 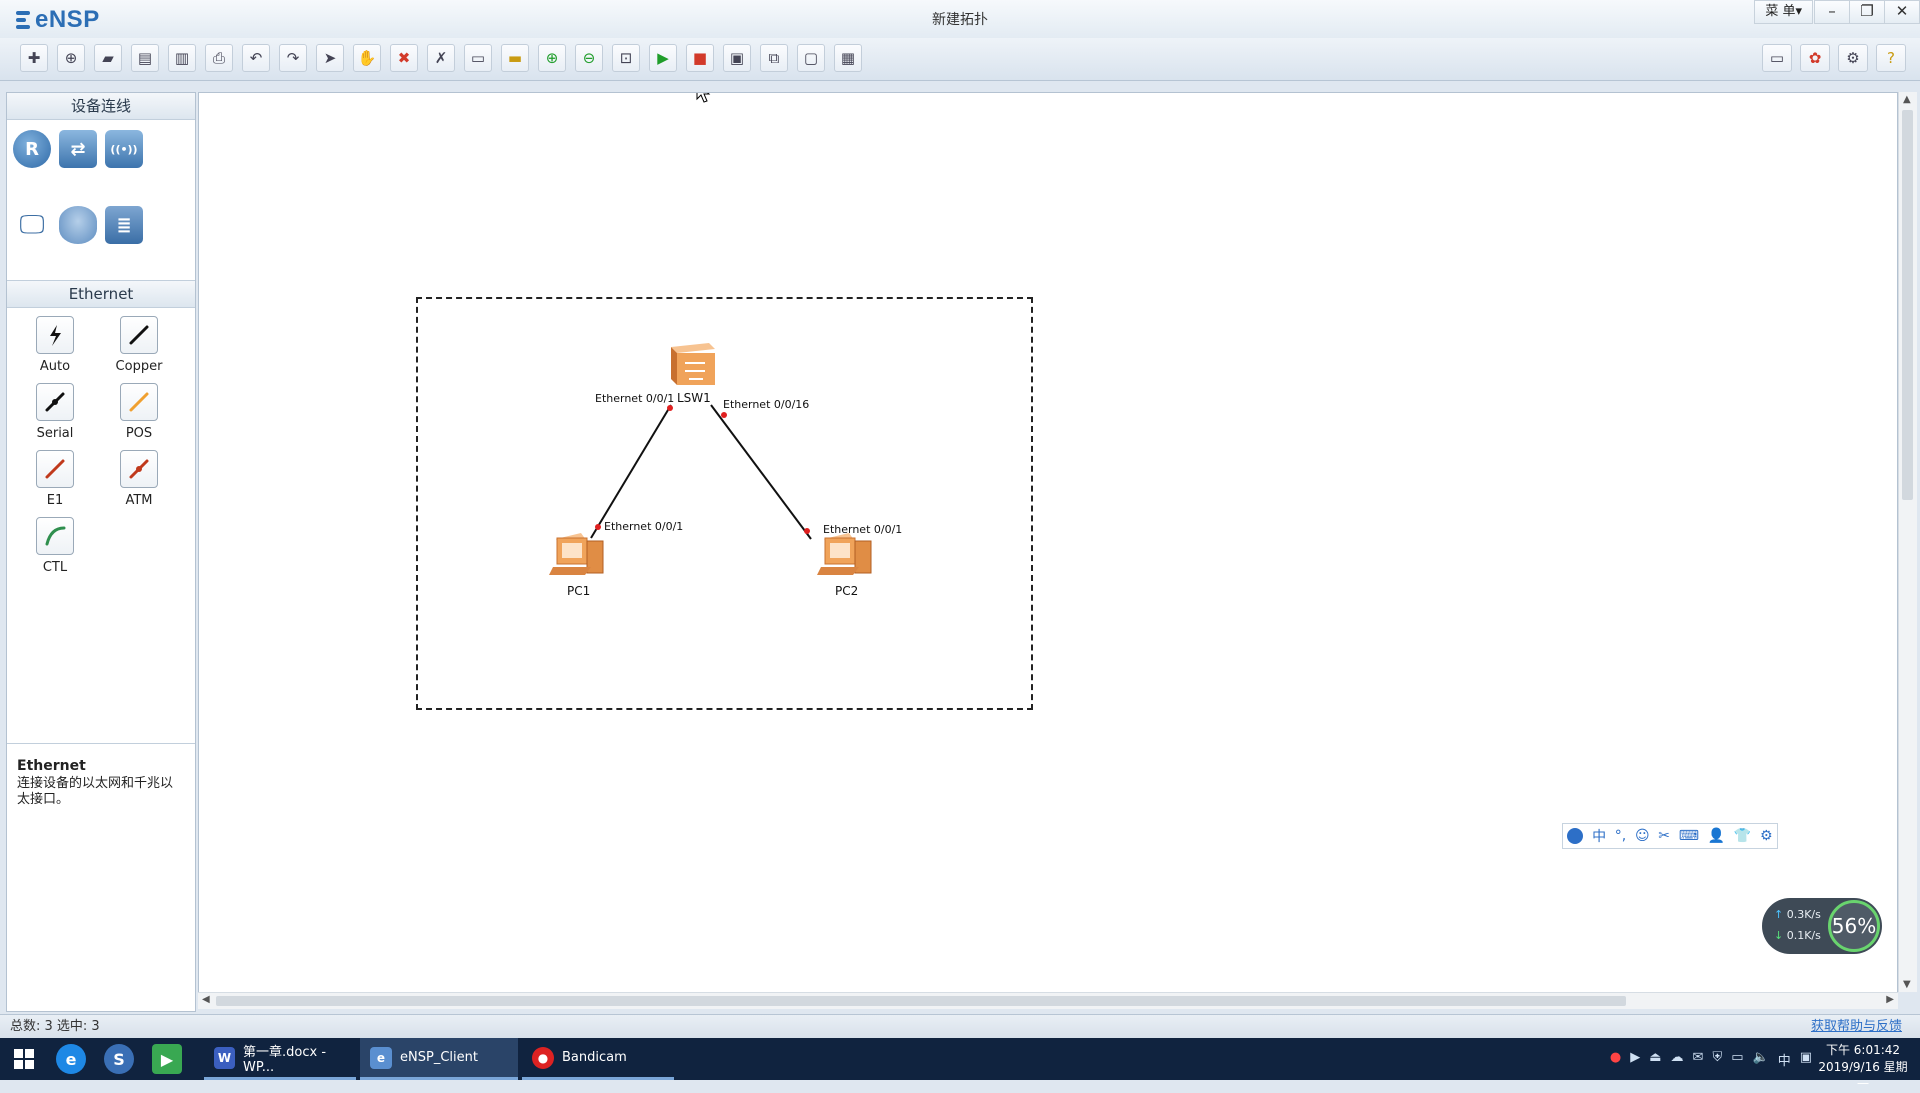 What do you see at coordinates (55, 547) in the screenshot?
I see `cable-item-ctl: CTL` at bounding box center [55, 547].